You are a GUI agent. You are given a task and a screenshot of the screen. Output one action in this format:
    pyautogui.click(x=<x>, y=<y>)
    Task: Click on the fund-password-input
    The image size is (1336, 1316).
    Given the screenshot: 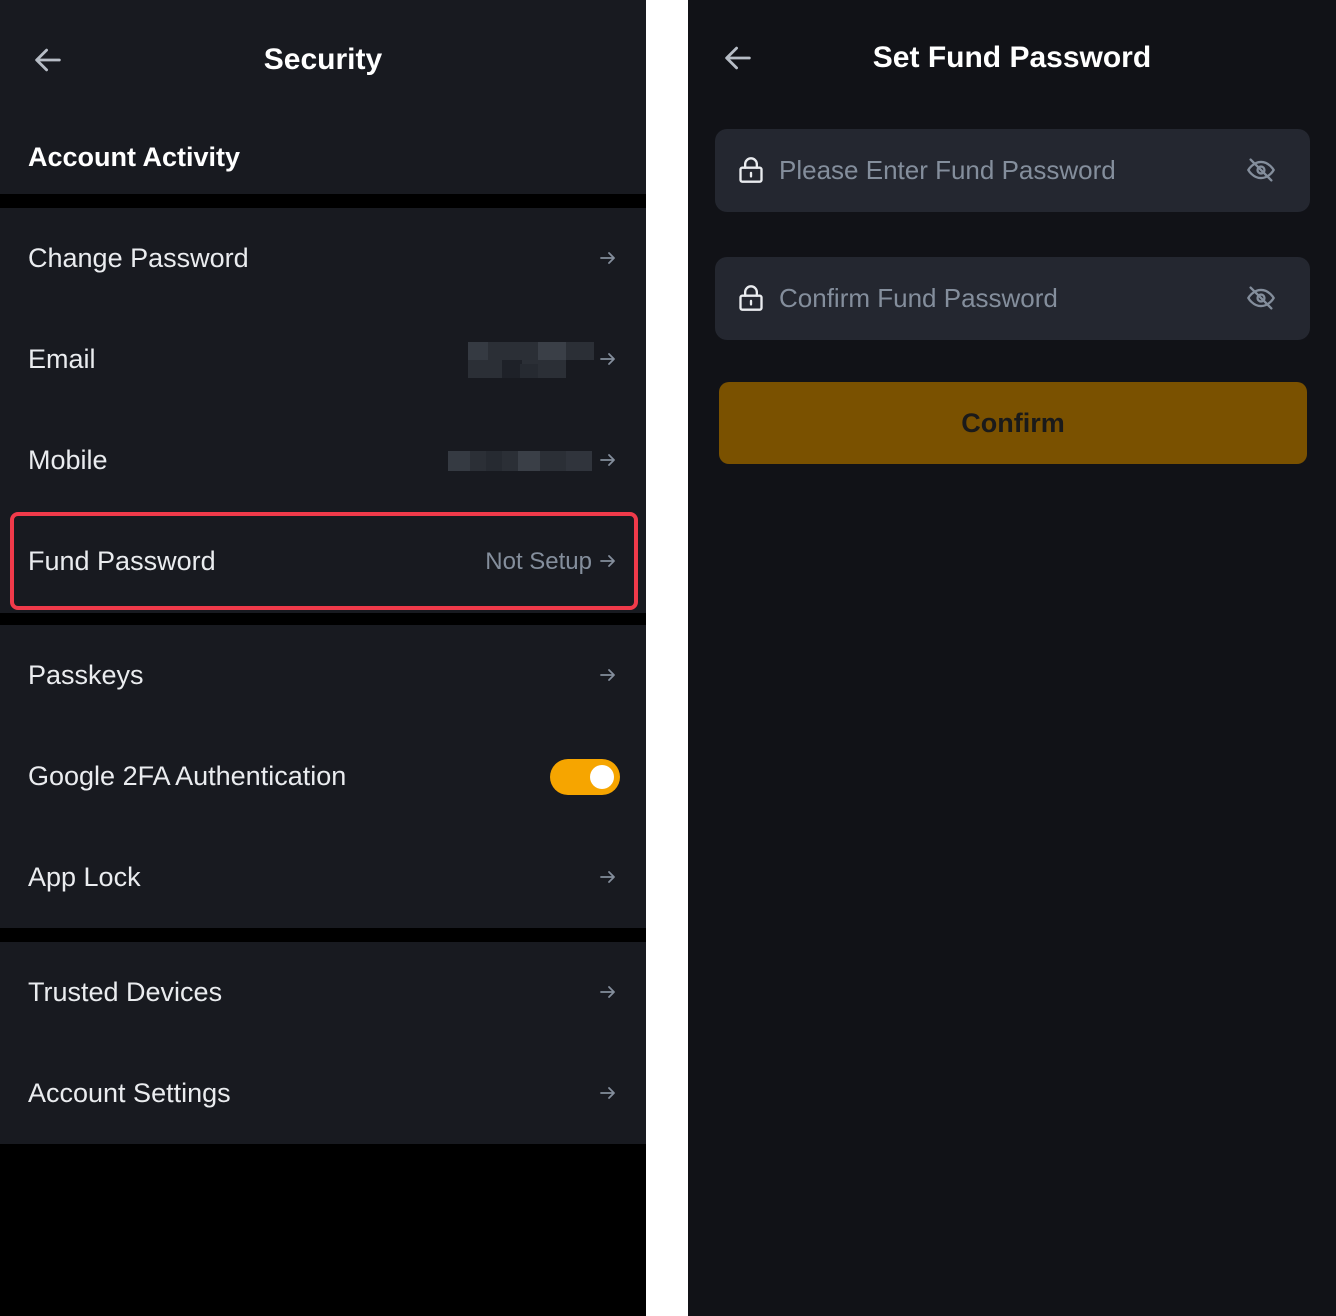 What is the action you would take?
    pyautogui.click(x=999, y=170)
    